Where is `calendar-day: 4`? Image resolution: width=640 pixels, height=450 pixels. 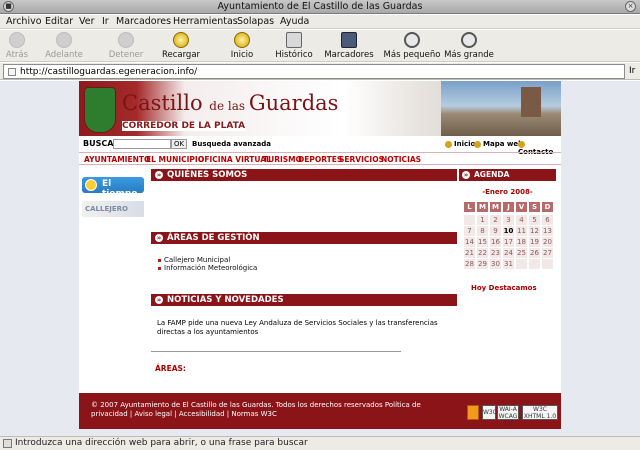 calendar-day: 4 is located at coordinates (521, 220).